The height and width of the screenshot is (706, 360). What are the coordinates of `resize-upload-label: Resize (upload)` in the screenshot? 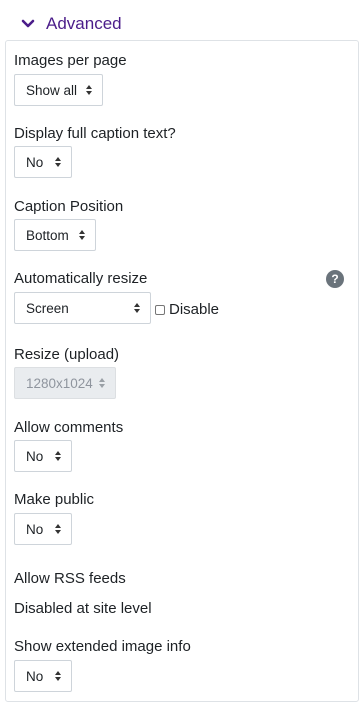 It's located at (67, 354).